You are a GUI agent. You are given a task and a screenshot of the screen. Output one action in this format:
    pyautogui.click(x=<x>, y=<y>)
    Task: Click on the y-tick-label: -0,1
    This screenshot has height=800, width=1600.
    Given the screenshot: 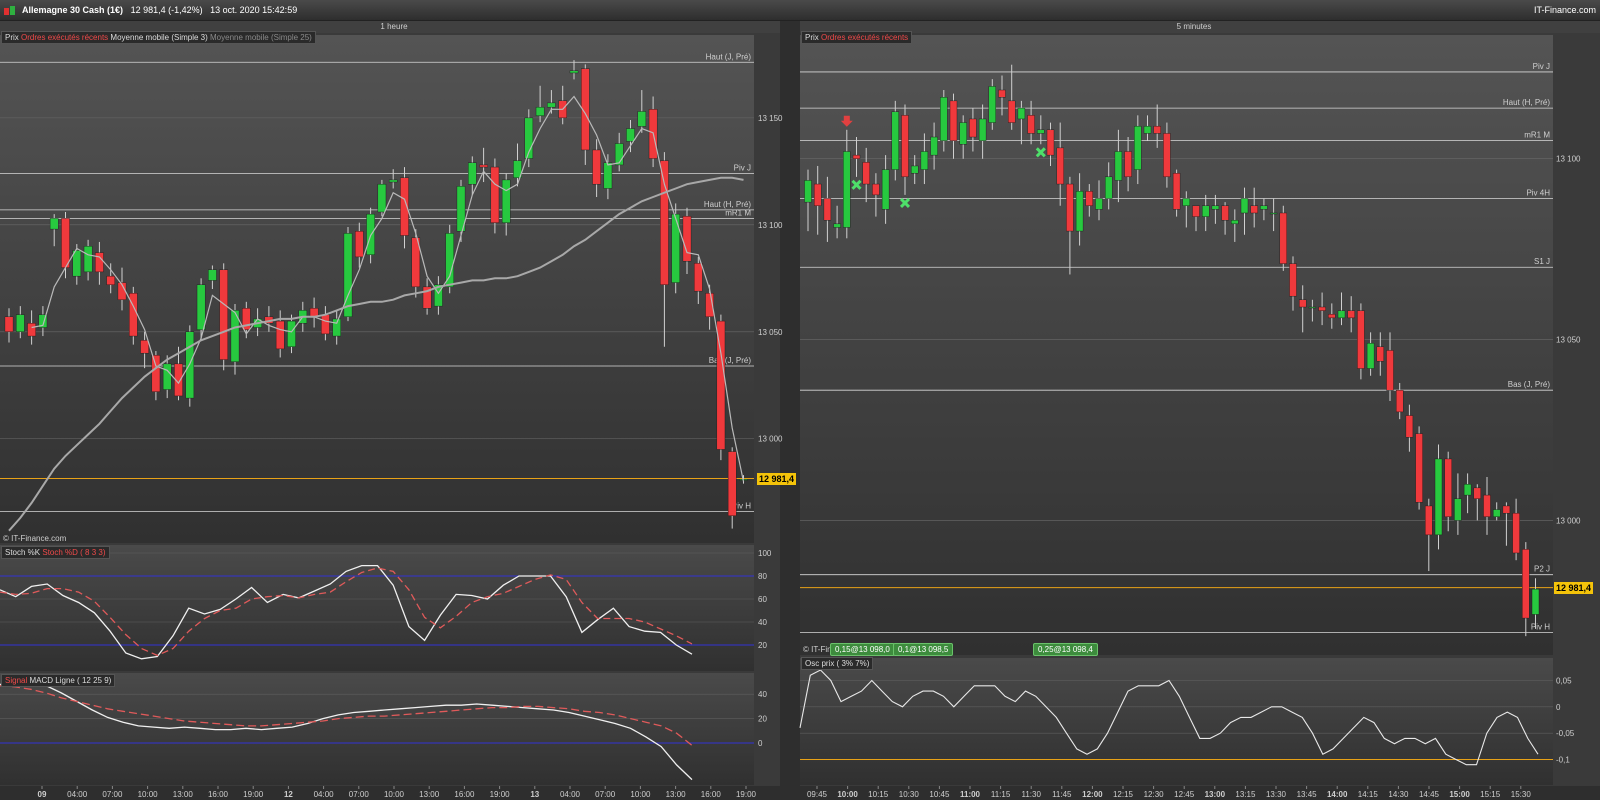 What is the action you would take?
    pyautogui.click(x=1563, y=759)
    